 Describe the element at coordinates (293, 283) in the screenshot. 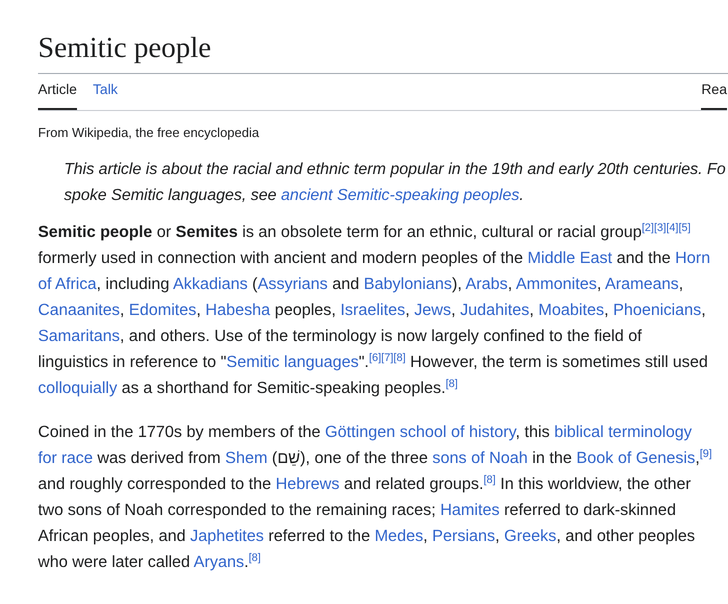

I see `article-link: Assyrians` at that location.